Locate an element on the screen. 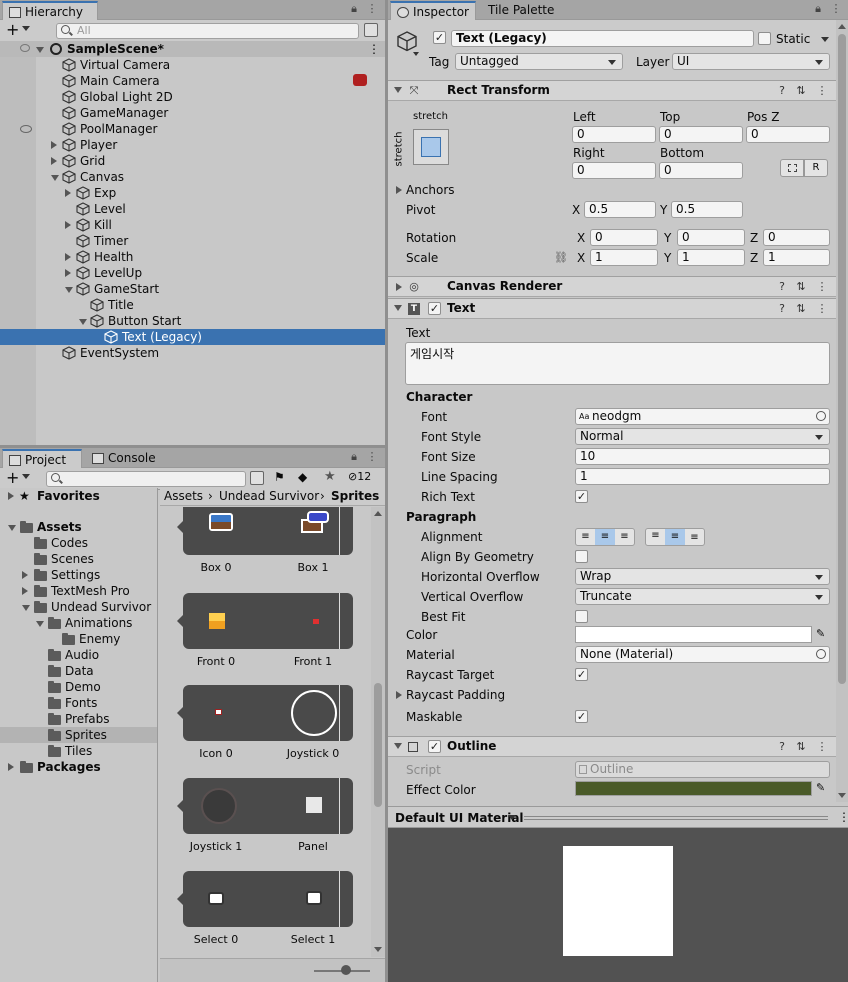  v-overflow-dropdown: Truncate is located at coordinates (702, 596).